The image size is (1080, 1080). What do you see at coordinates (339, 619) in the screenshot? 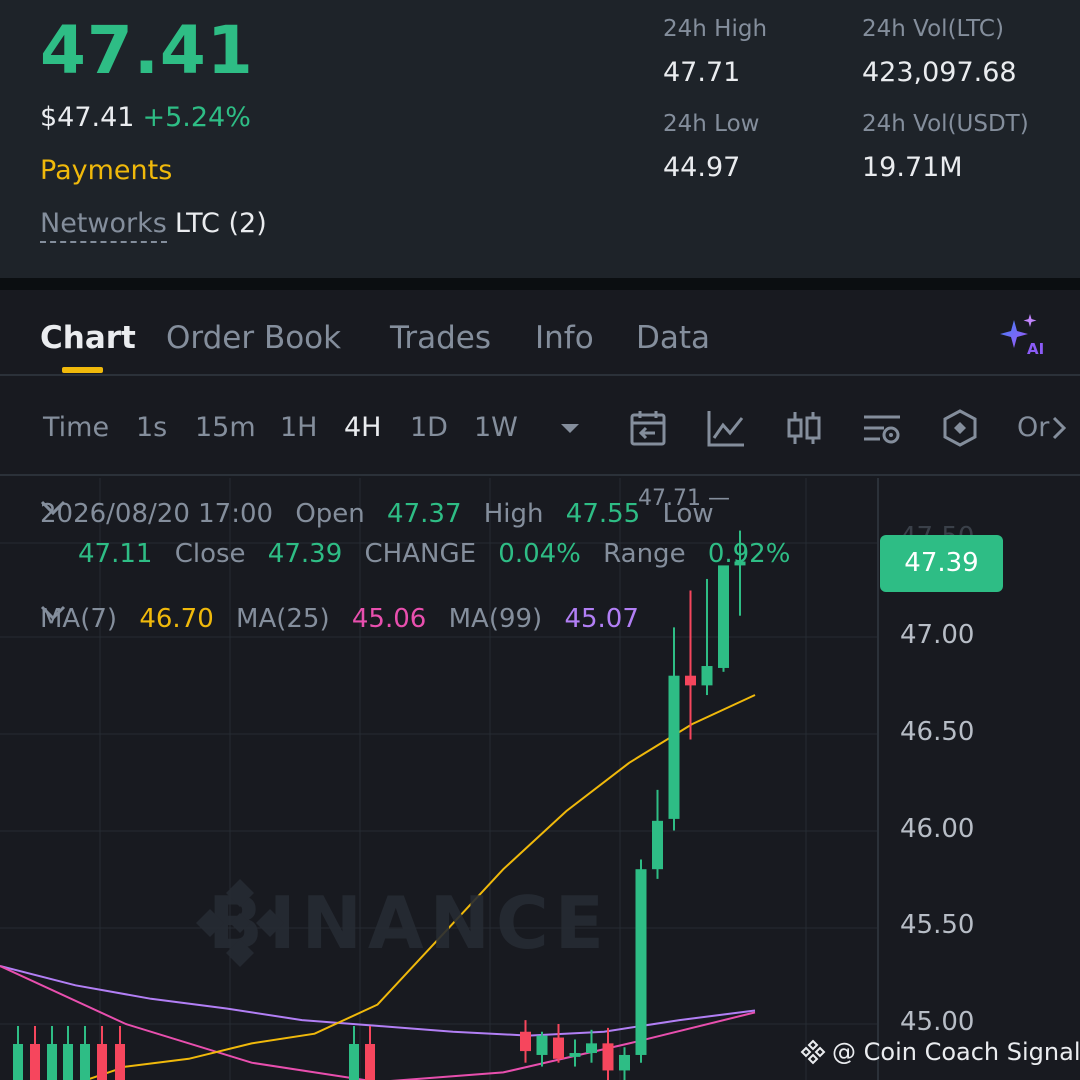
I see `ma-row: MA(7) 46.70 MA(25) 45.06 MA(99) 45.07` at bounding box center [339, 619].